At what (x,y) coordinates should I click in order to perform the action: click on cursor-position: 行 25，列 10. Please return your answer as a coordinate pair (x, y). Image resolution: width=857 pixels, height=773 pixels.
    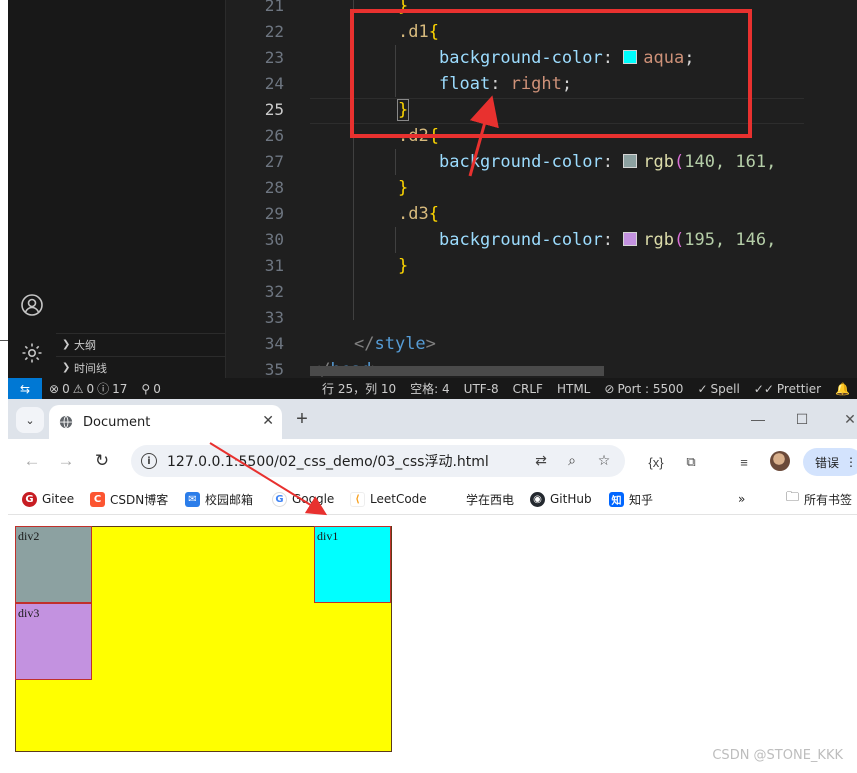
    Looking at the image, I should click on (359, 388).